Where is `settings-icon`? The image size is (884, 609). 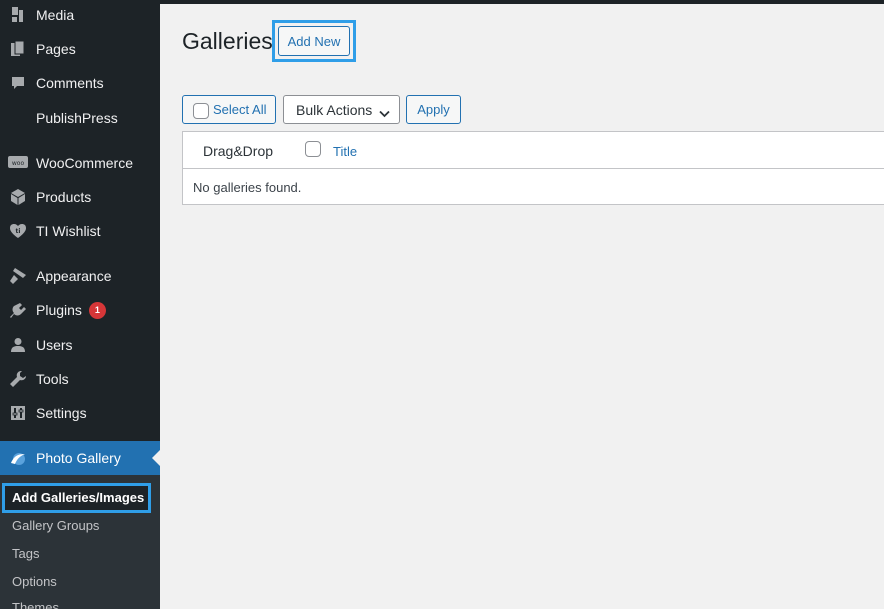 settings-icon is located at coordinates (18, 413).